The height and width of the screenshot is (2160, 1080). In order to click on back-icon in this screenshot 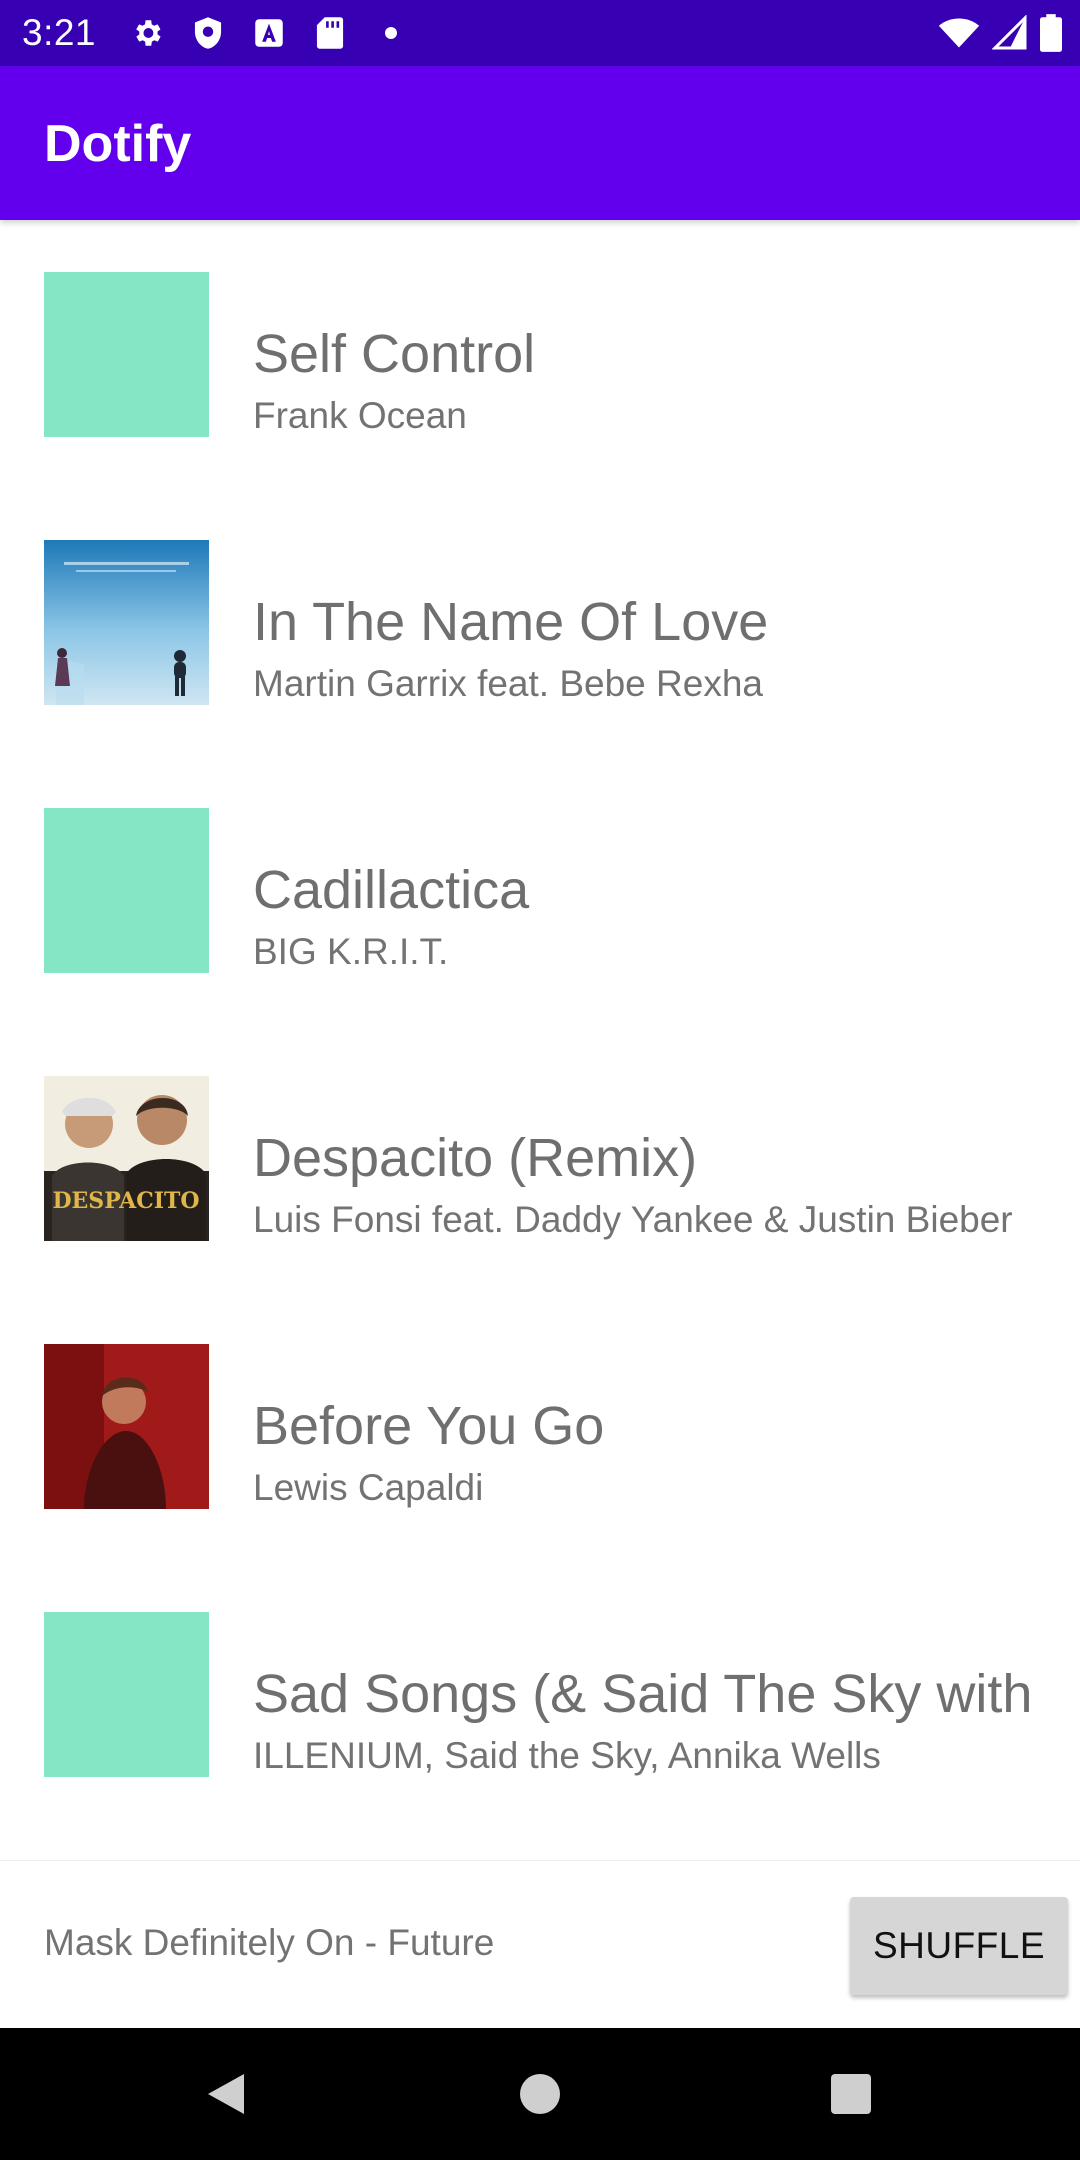, I will do `click(226, 2094)`.